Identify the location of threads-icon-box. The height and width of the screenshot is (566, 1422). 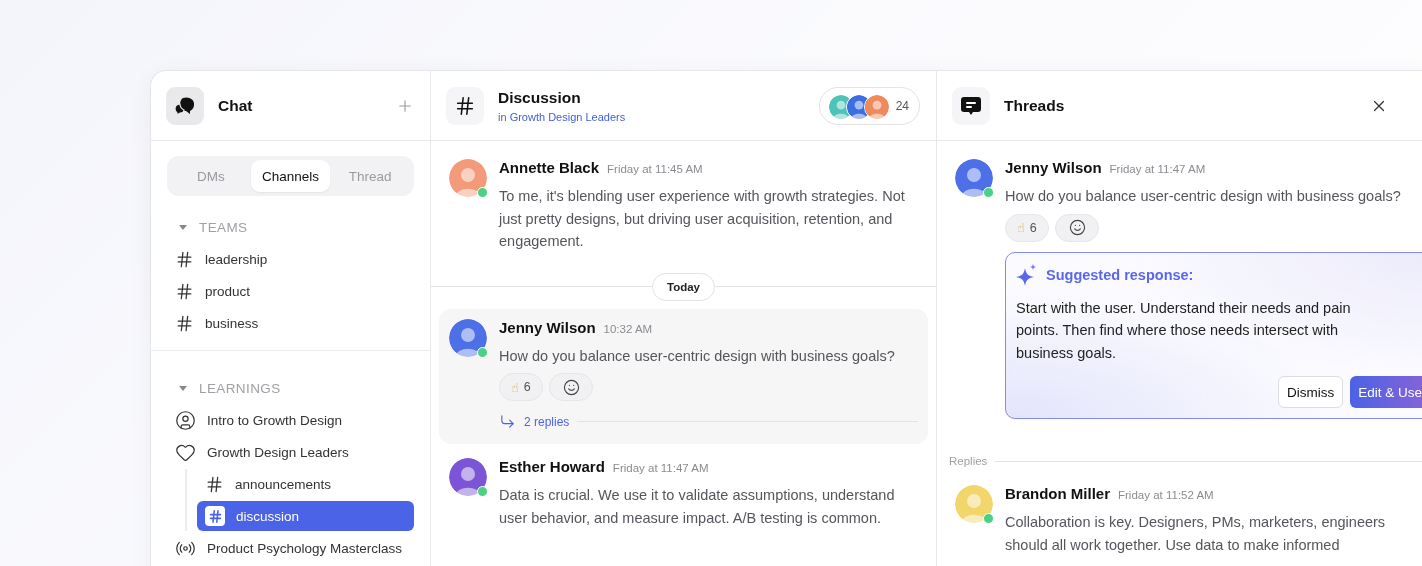
(971, 105).